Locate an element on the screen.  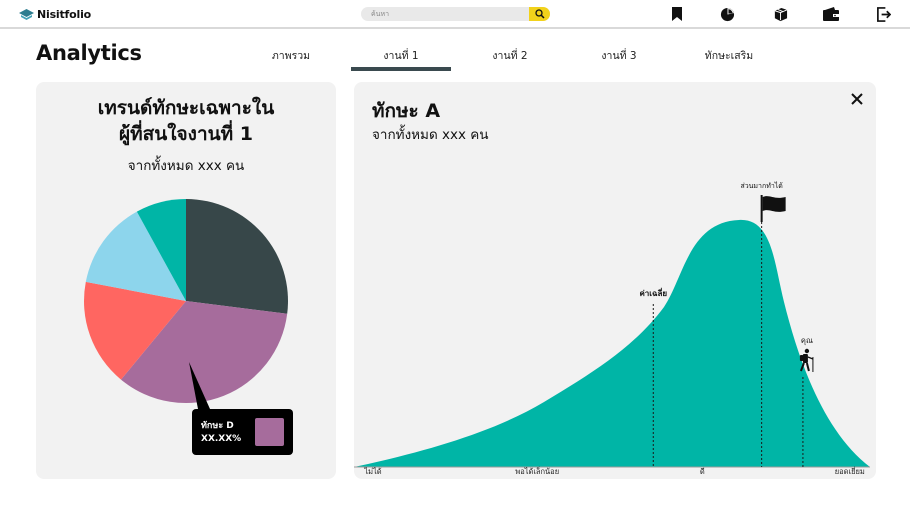
x-tick-label: ดี is located at coordinates (702, 471).